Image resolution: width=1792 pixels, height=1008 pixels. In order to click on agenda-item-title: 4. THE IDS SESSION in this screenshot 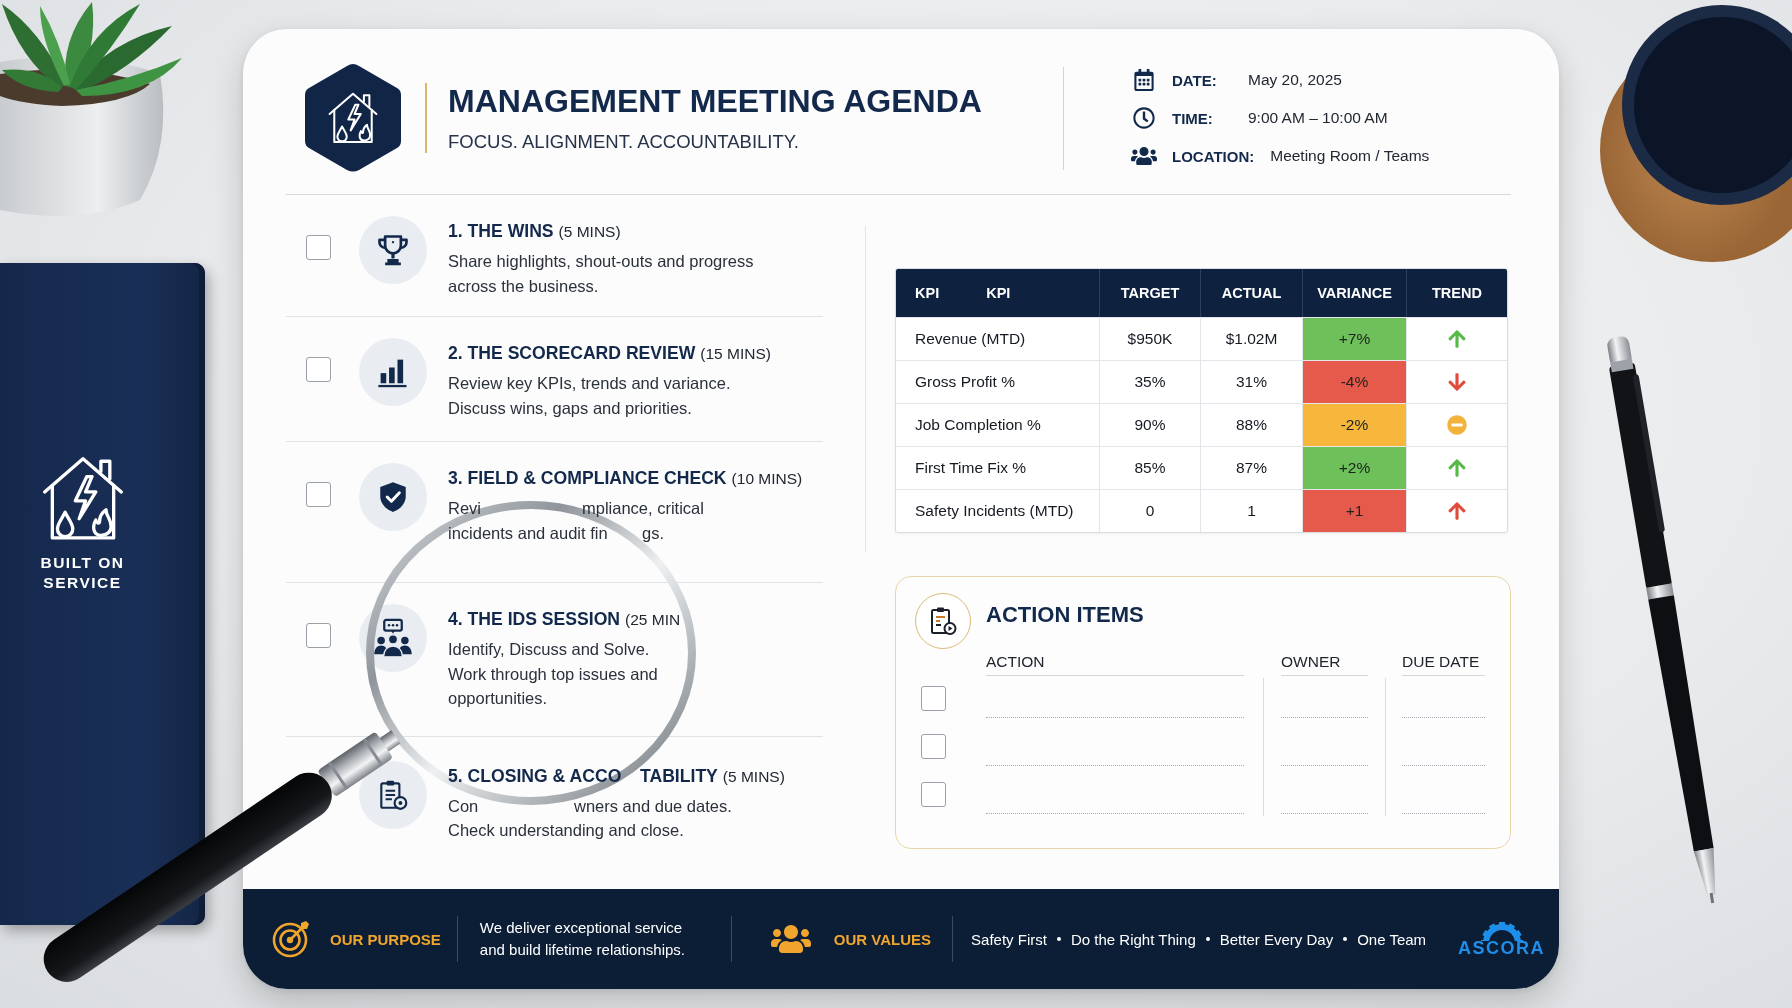, I will do `click(534, 619)`.